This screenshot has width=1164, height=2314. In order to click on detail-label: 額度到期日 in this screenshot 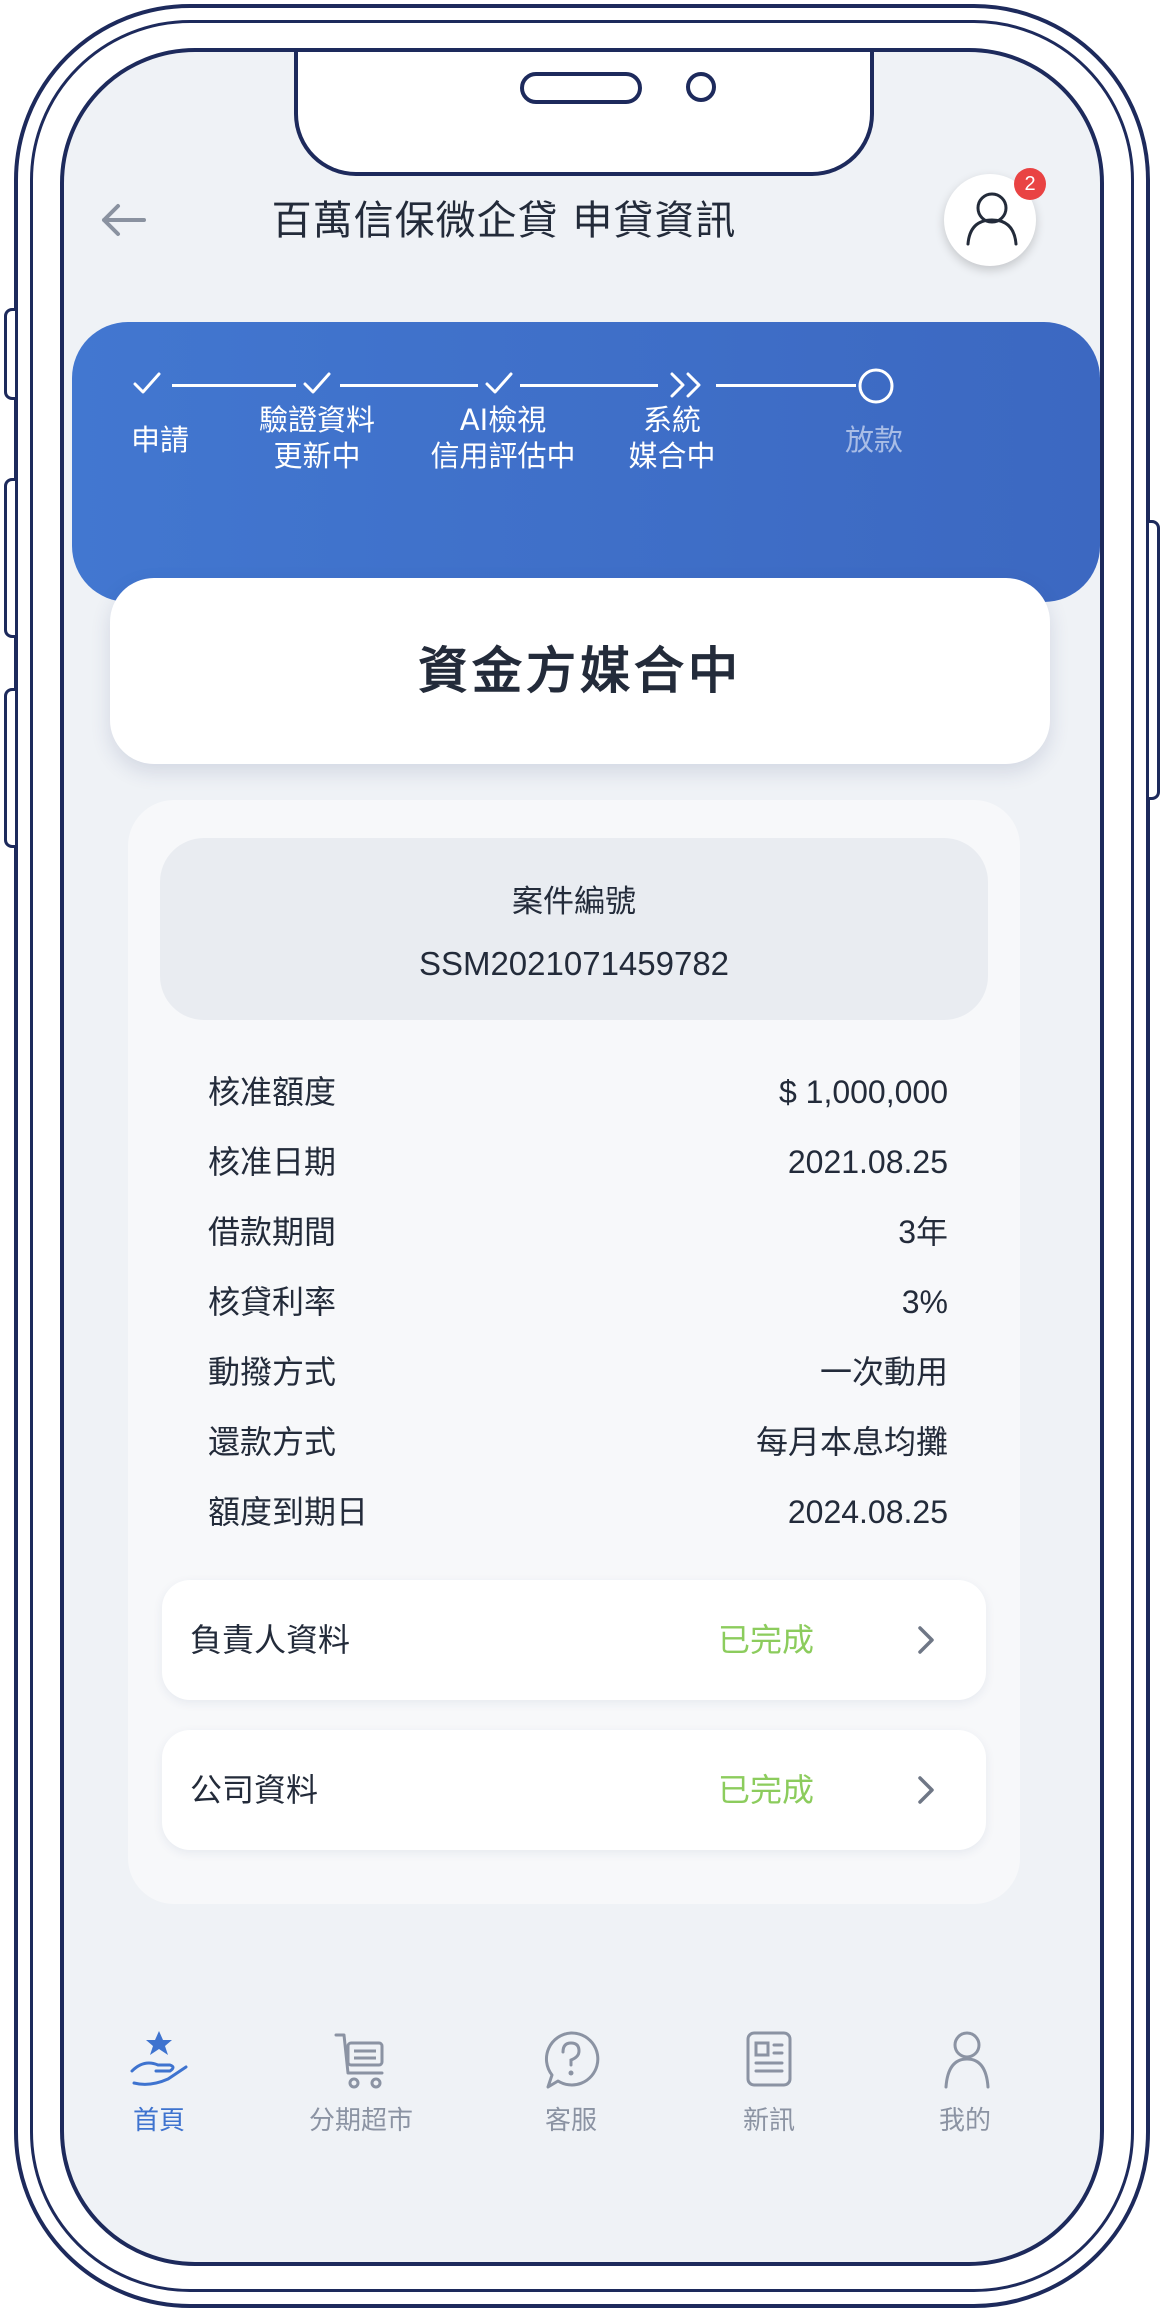, I will do `click(288, 1512)`.